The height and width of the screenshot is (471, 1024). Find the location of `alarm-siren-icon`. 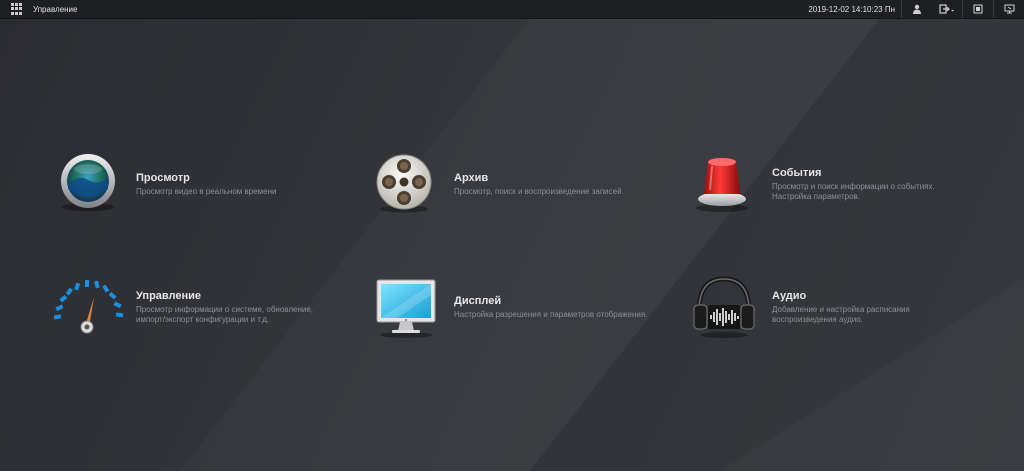

alarm-siren-icon is located at coordinates (722, 185).